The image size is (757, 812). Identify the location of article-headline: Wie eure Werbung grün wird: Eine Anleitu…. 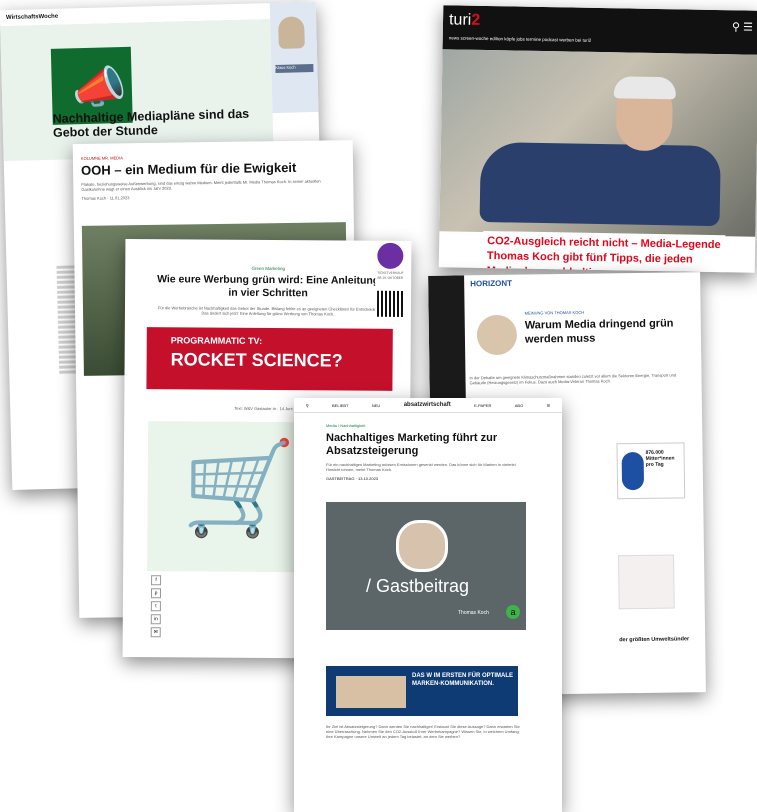
(268, 287).